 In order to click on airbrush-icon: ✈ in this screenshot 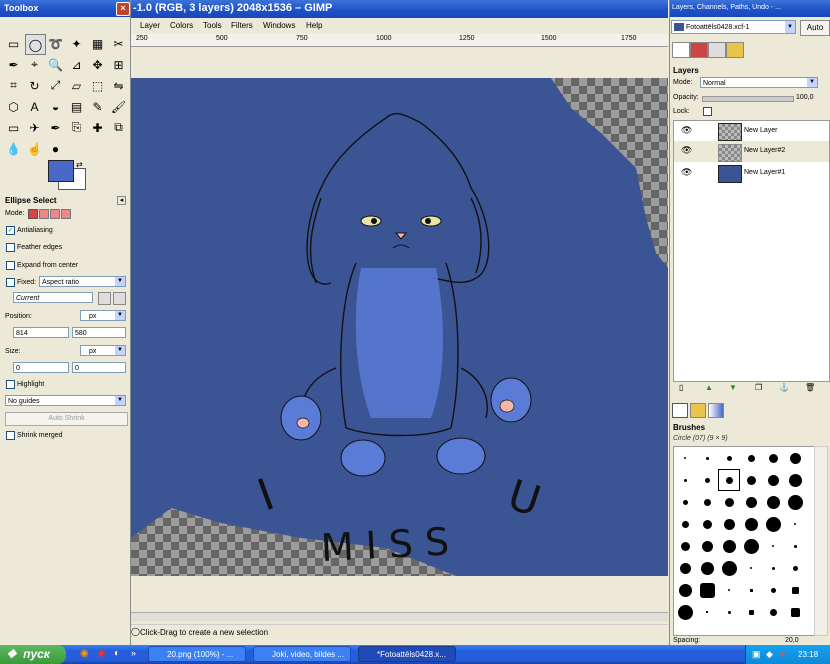, I will do `click(34, 127)`.